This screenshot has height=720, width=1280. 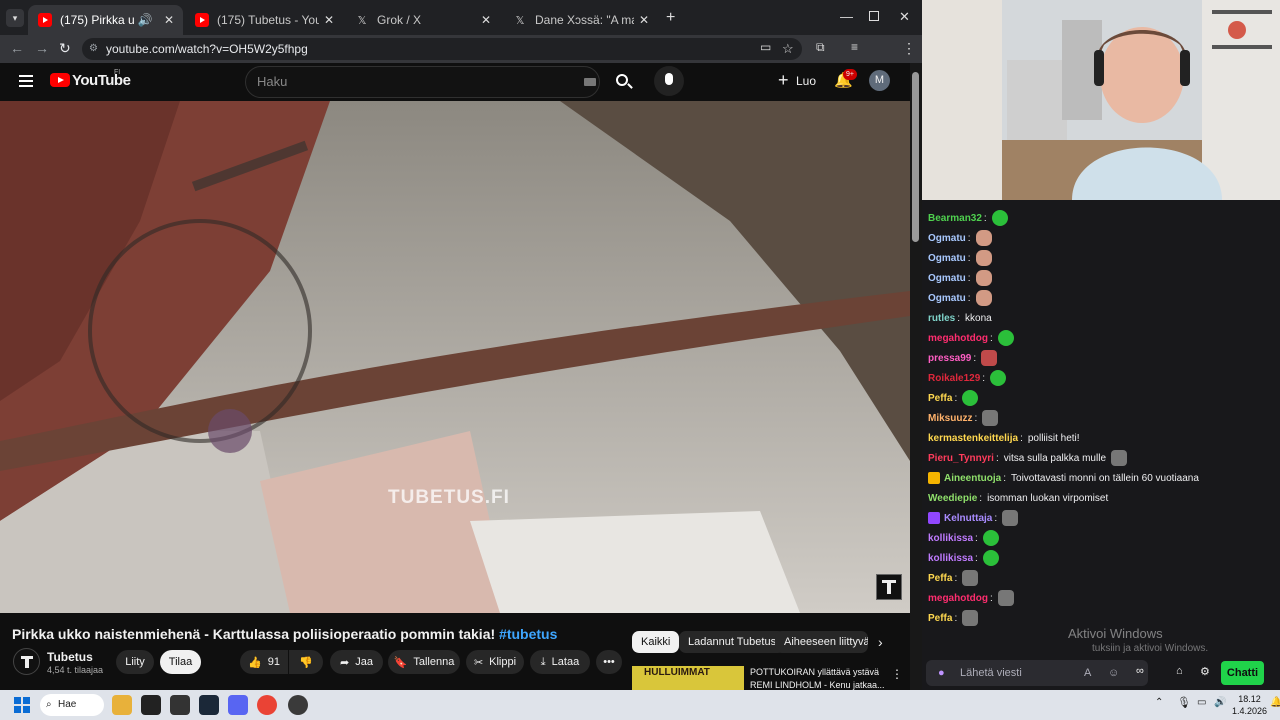 I want to click on chat-message-input: ● Lähetä viesti A ☺, so click(x=1037, y=673).